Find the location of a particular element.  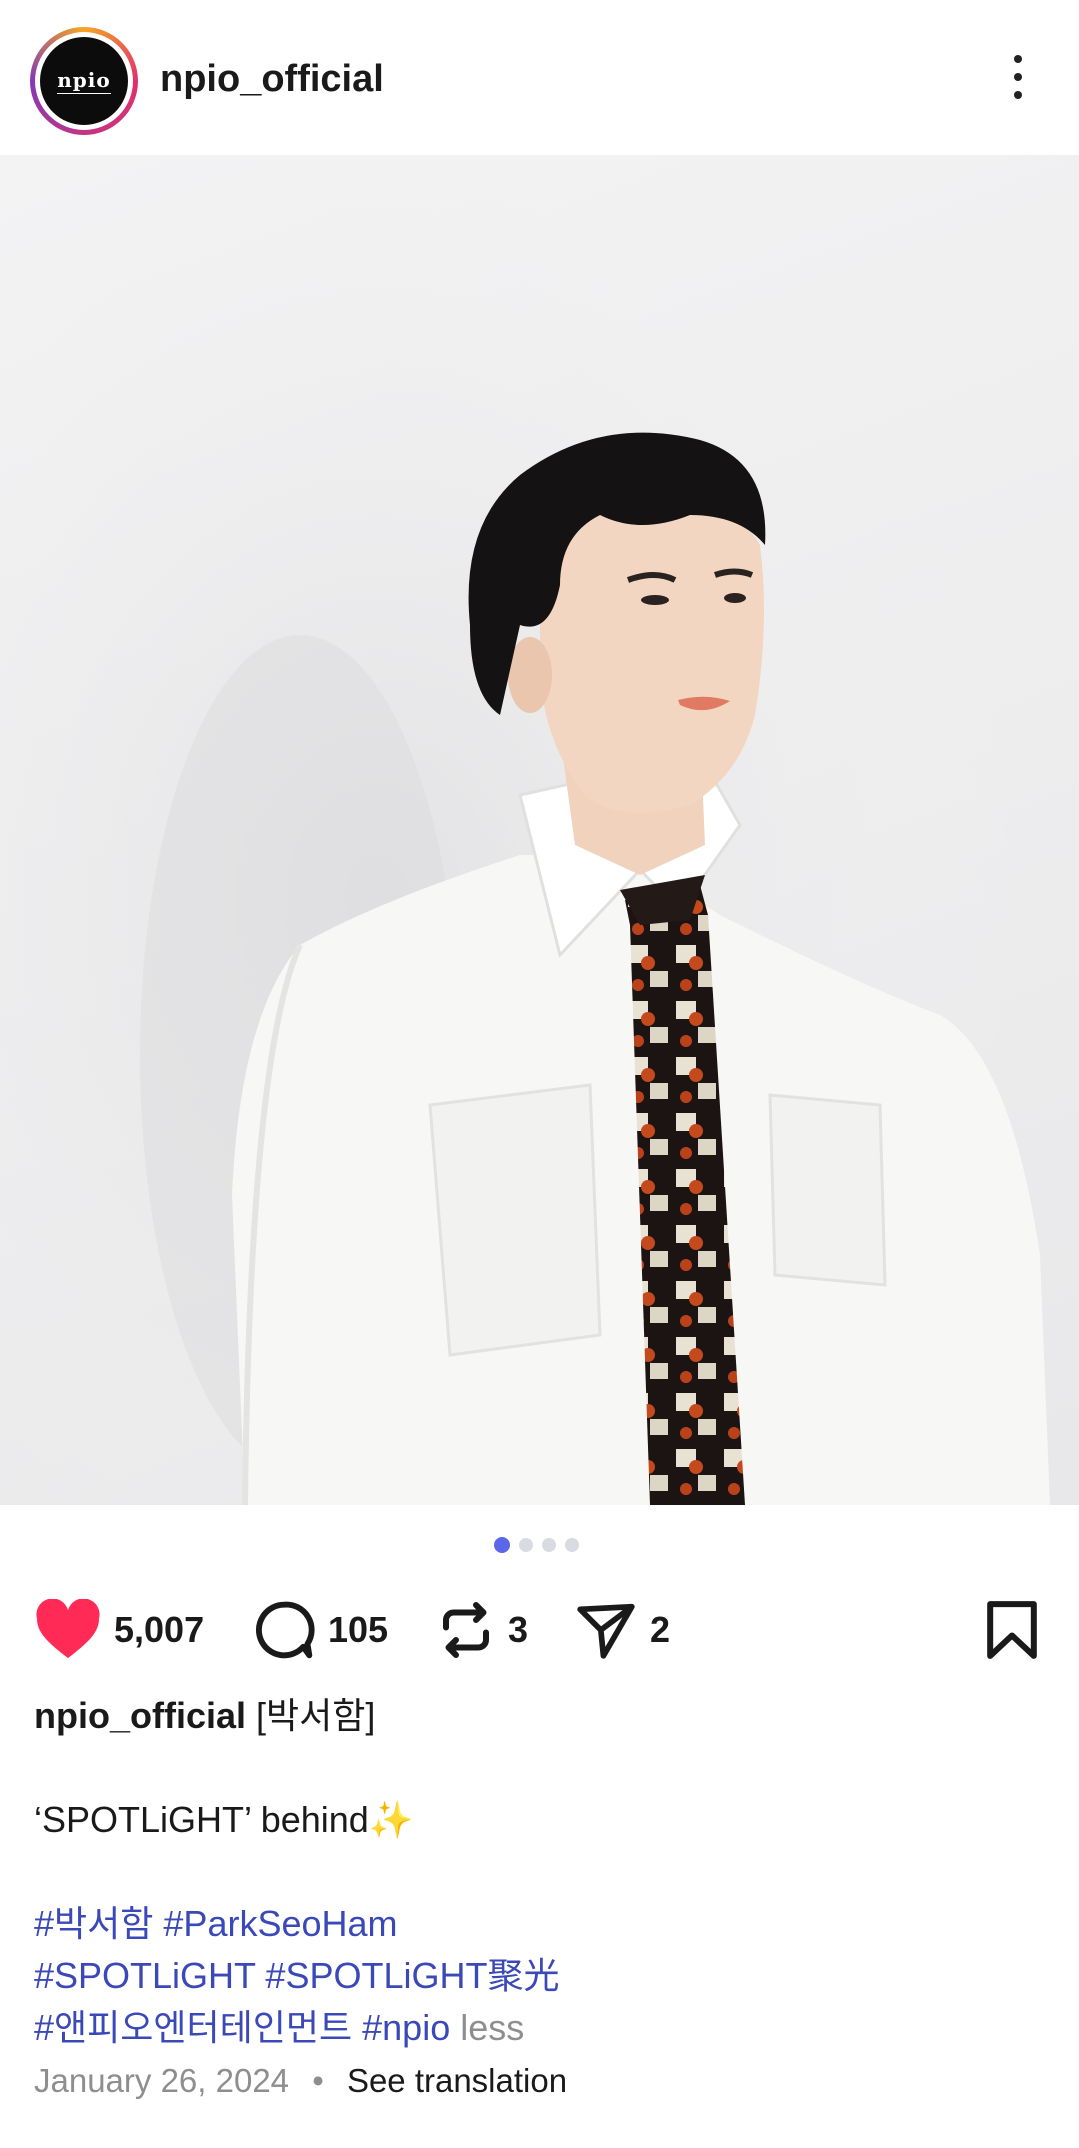

story-ring: npio is located at coordinates (84, 81).